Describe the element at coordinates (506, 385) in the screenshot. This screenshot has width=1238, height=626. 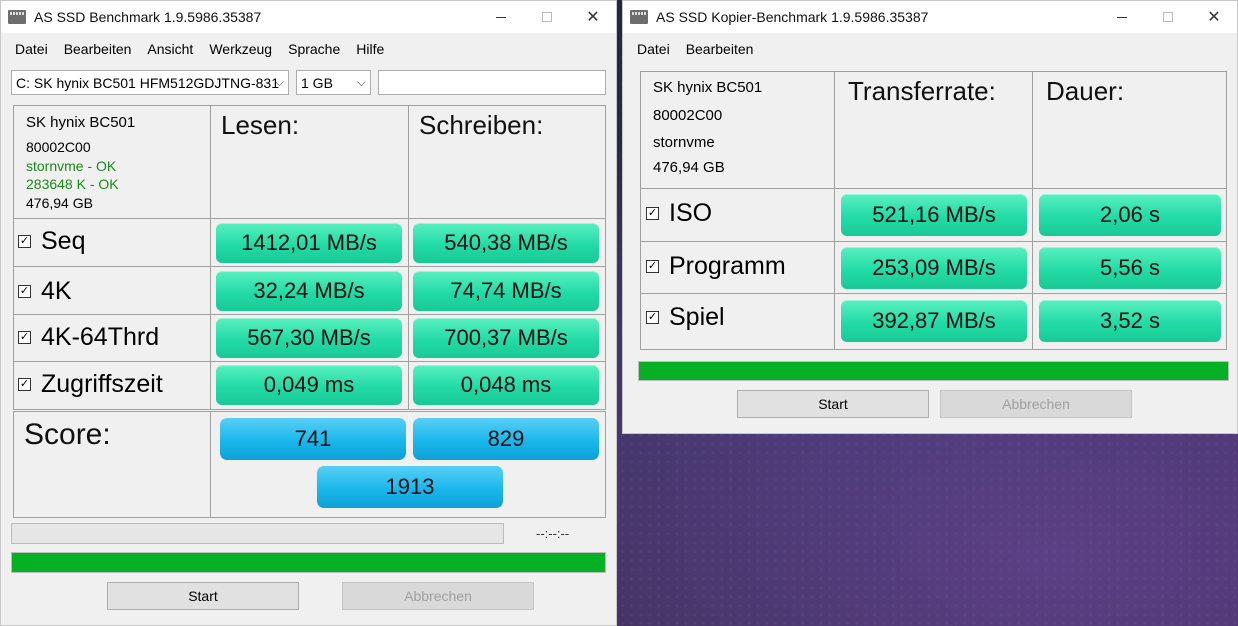
I see `access-time-write-value: 0,048 ms` at that location.